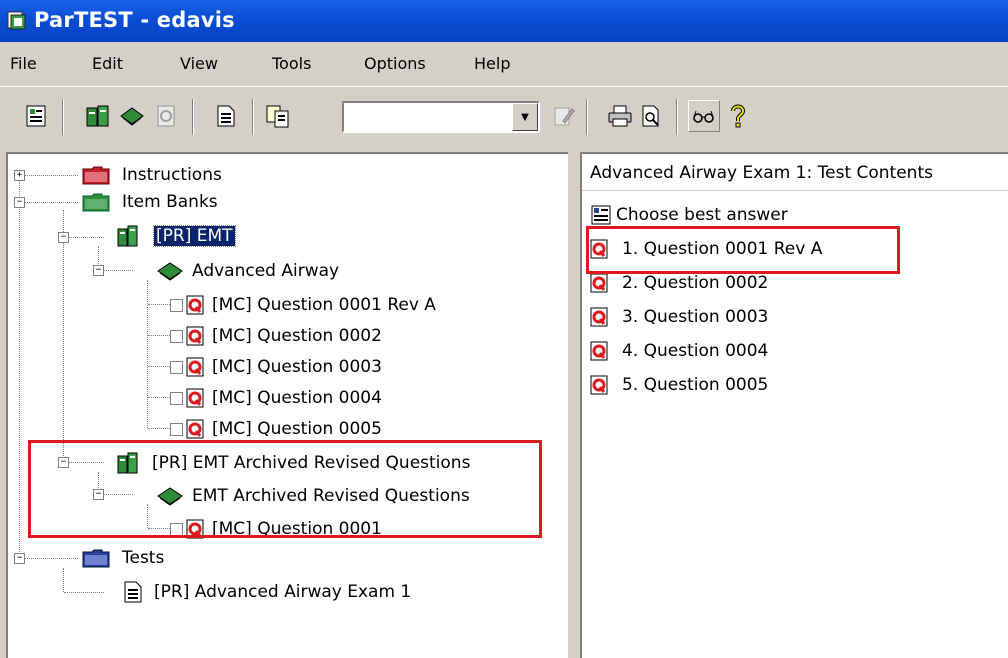  I want to click on print-icon, so click(620, 116).